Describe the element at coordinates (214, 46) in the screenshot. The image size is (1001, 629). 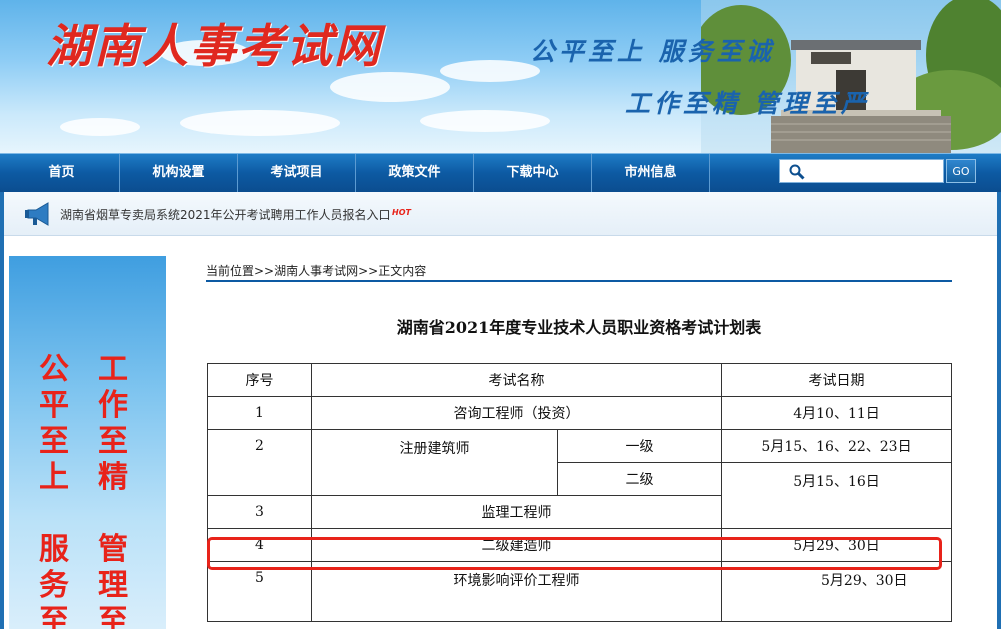
I see `site-title: 湖南人事考试网` at that location.